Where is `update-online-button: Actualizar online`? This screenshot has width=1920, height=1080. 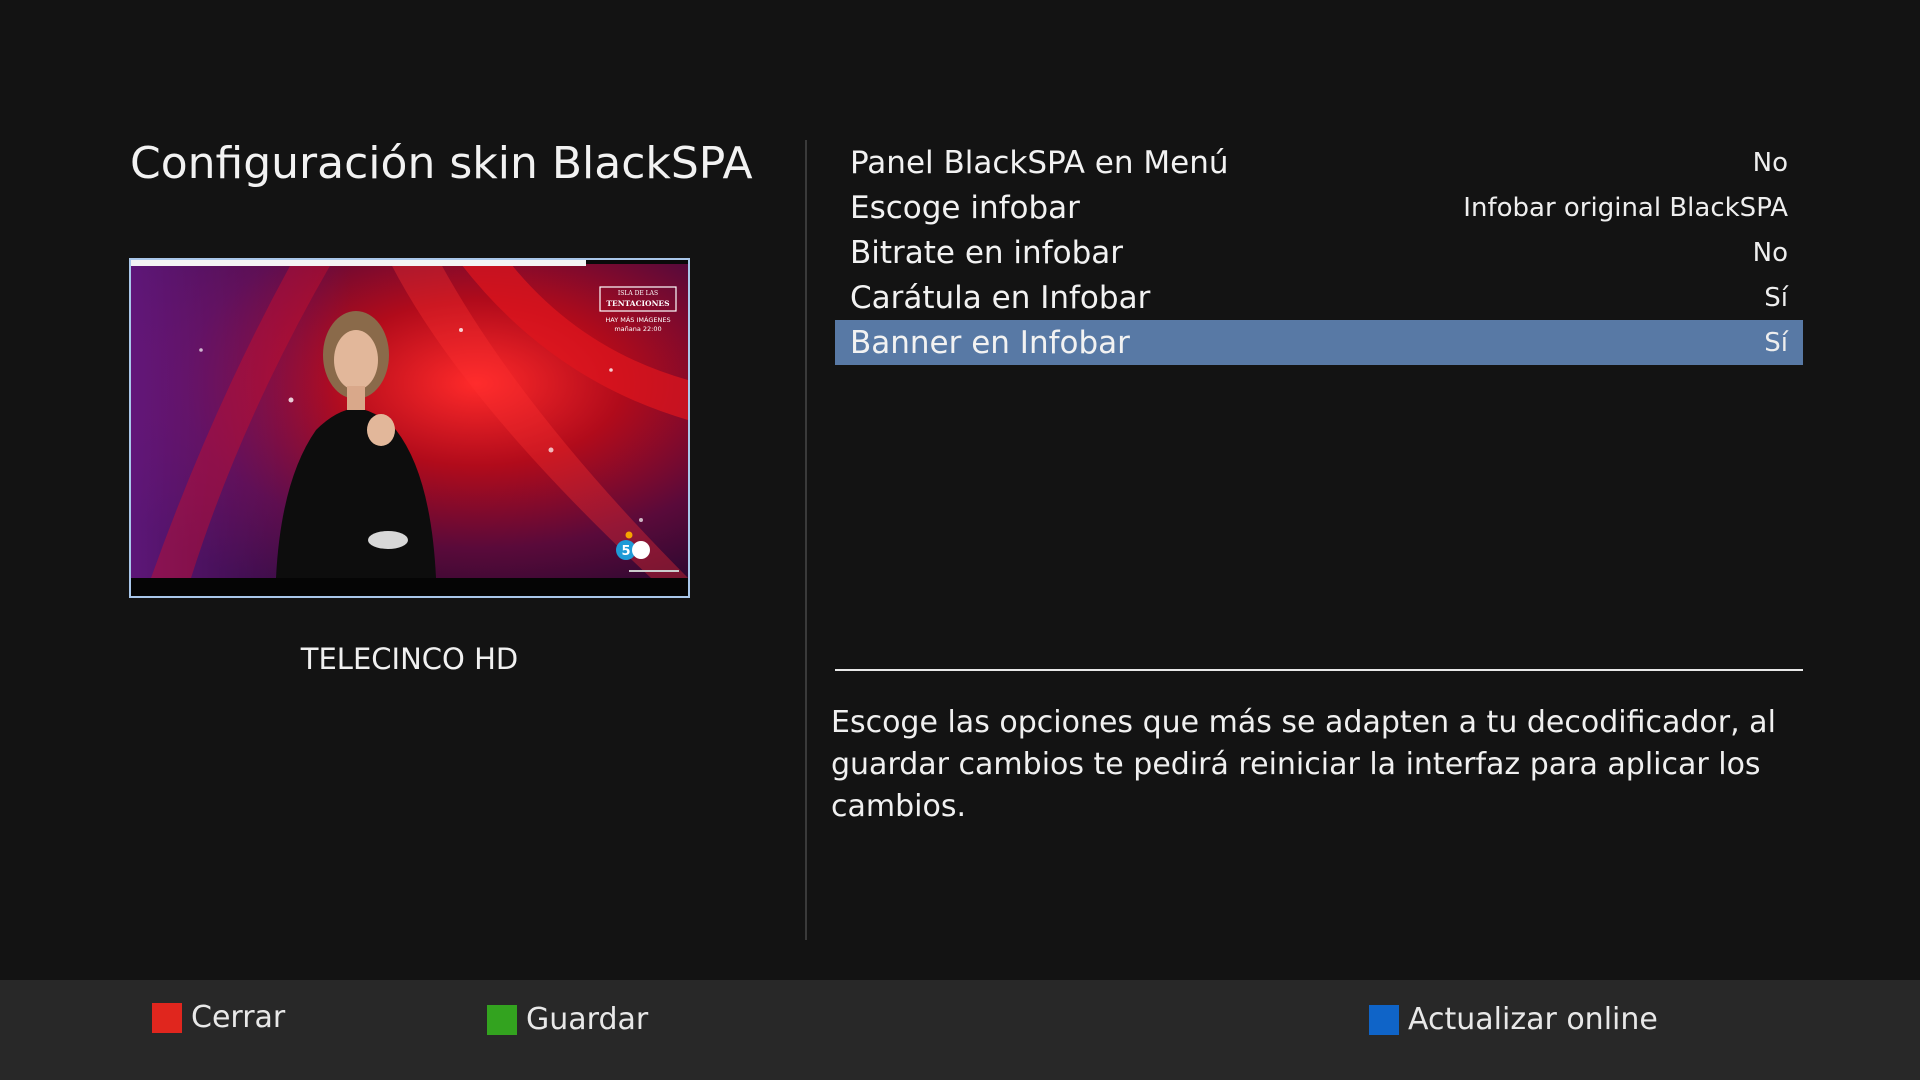
update-online-button: Actualizar online is located at coordinates (1513, 1019).